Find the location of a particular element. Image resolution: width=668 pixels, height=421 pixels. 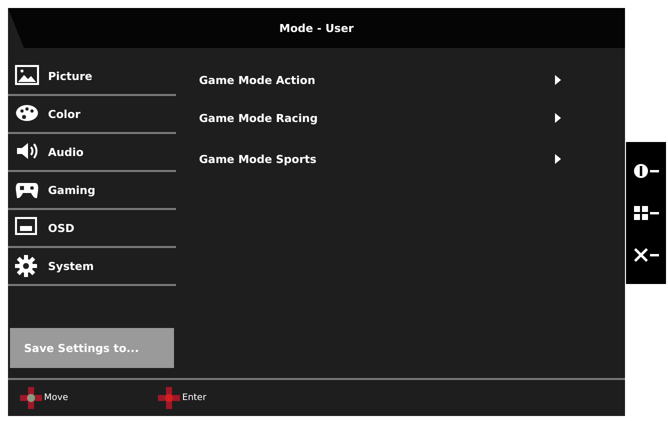

sidebar-item: System is located at coordinates (92, 267).